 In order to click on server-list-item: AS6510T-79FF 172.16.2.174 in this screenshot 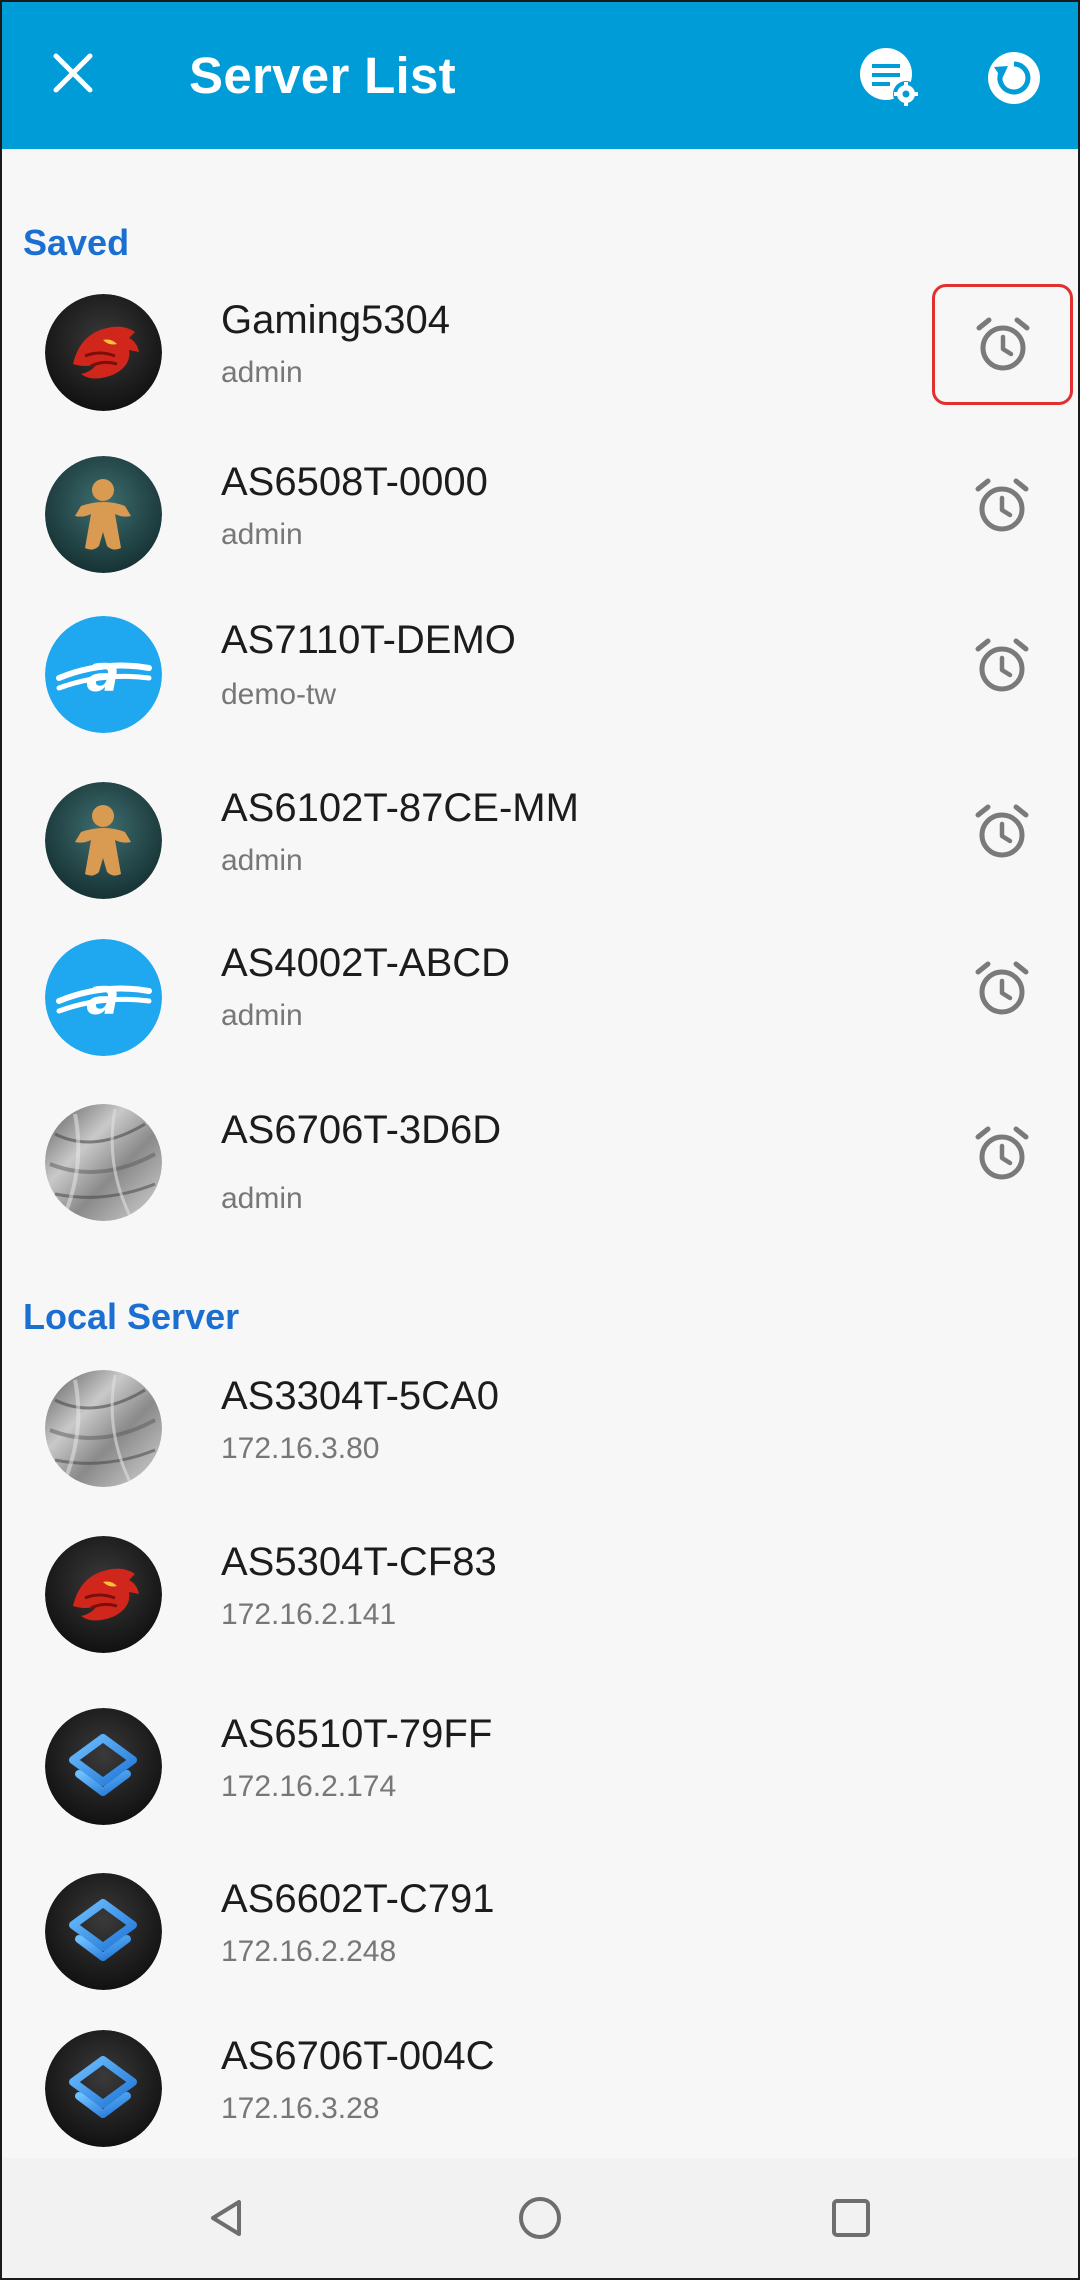, I will do `click(540, 1767)`.